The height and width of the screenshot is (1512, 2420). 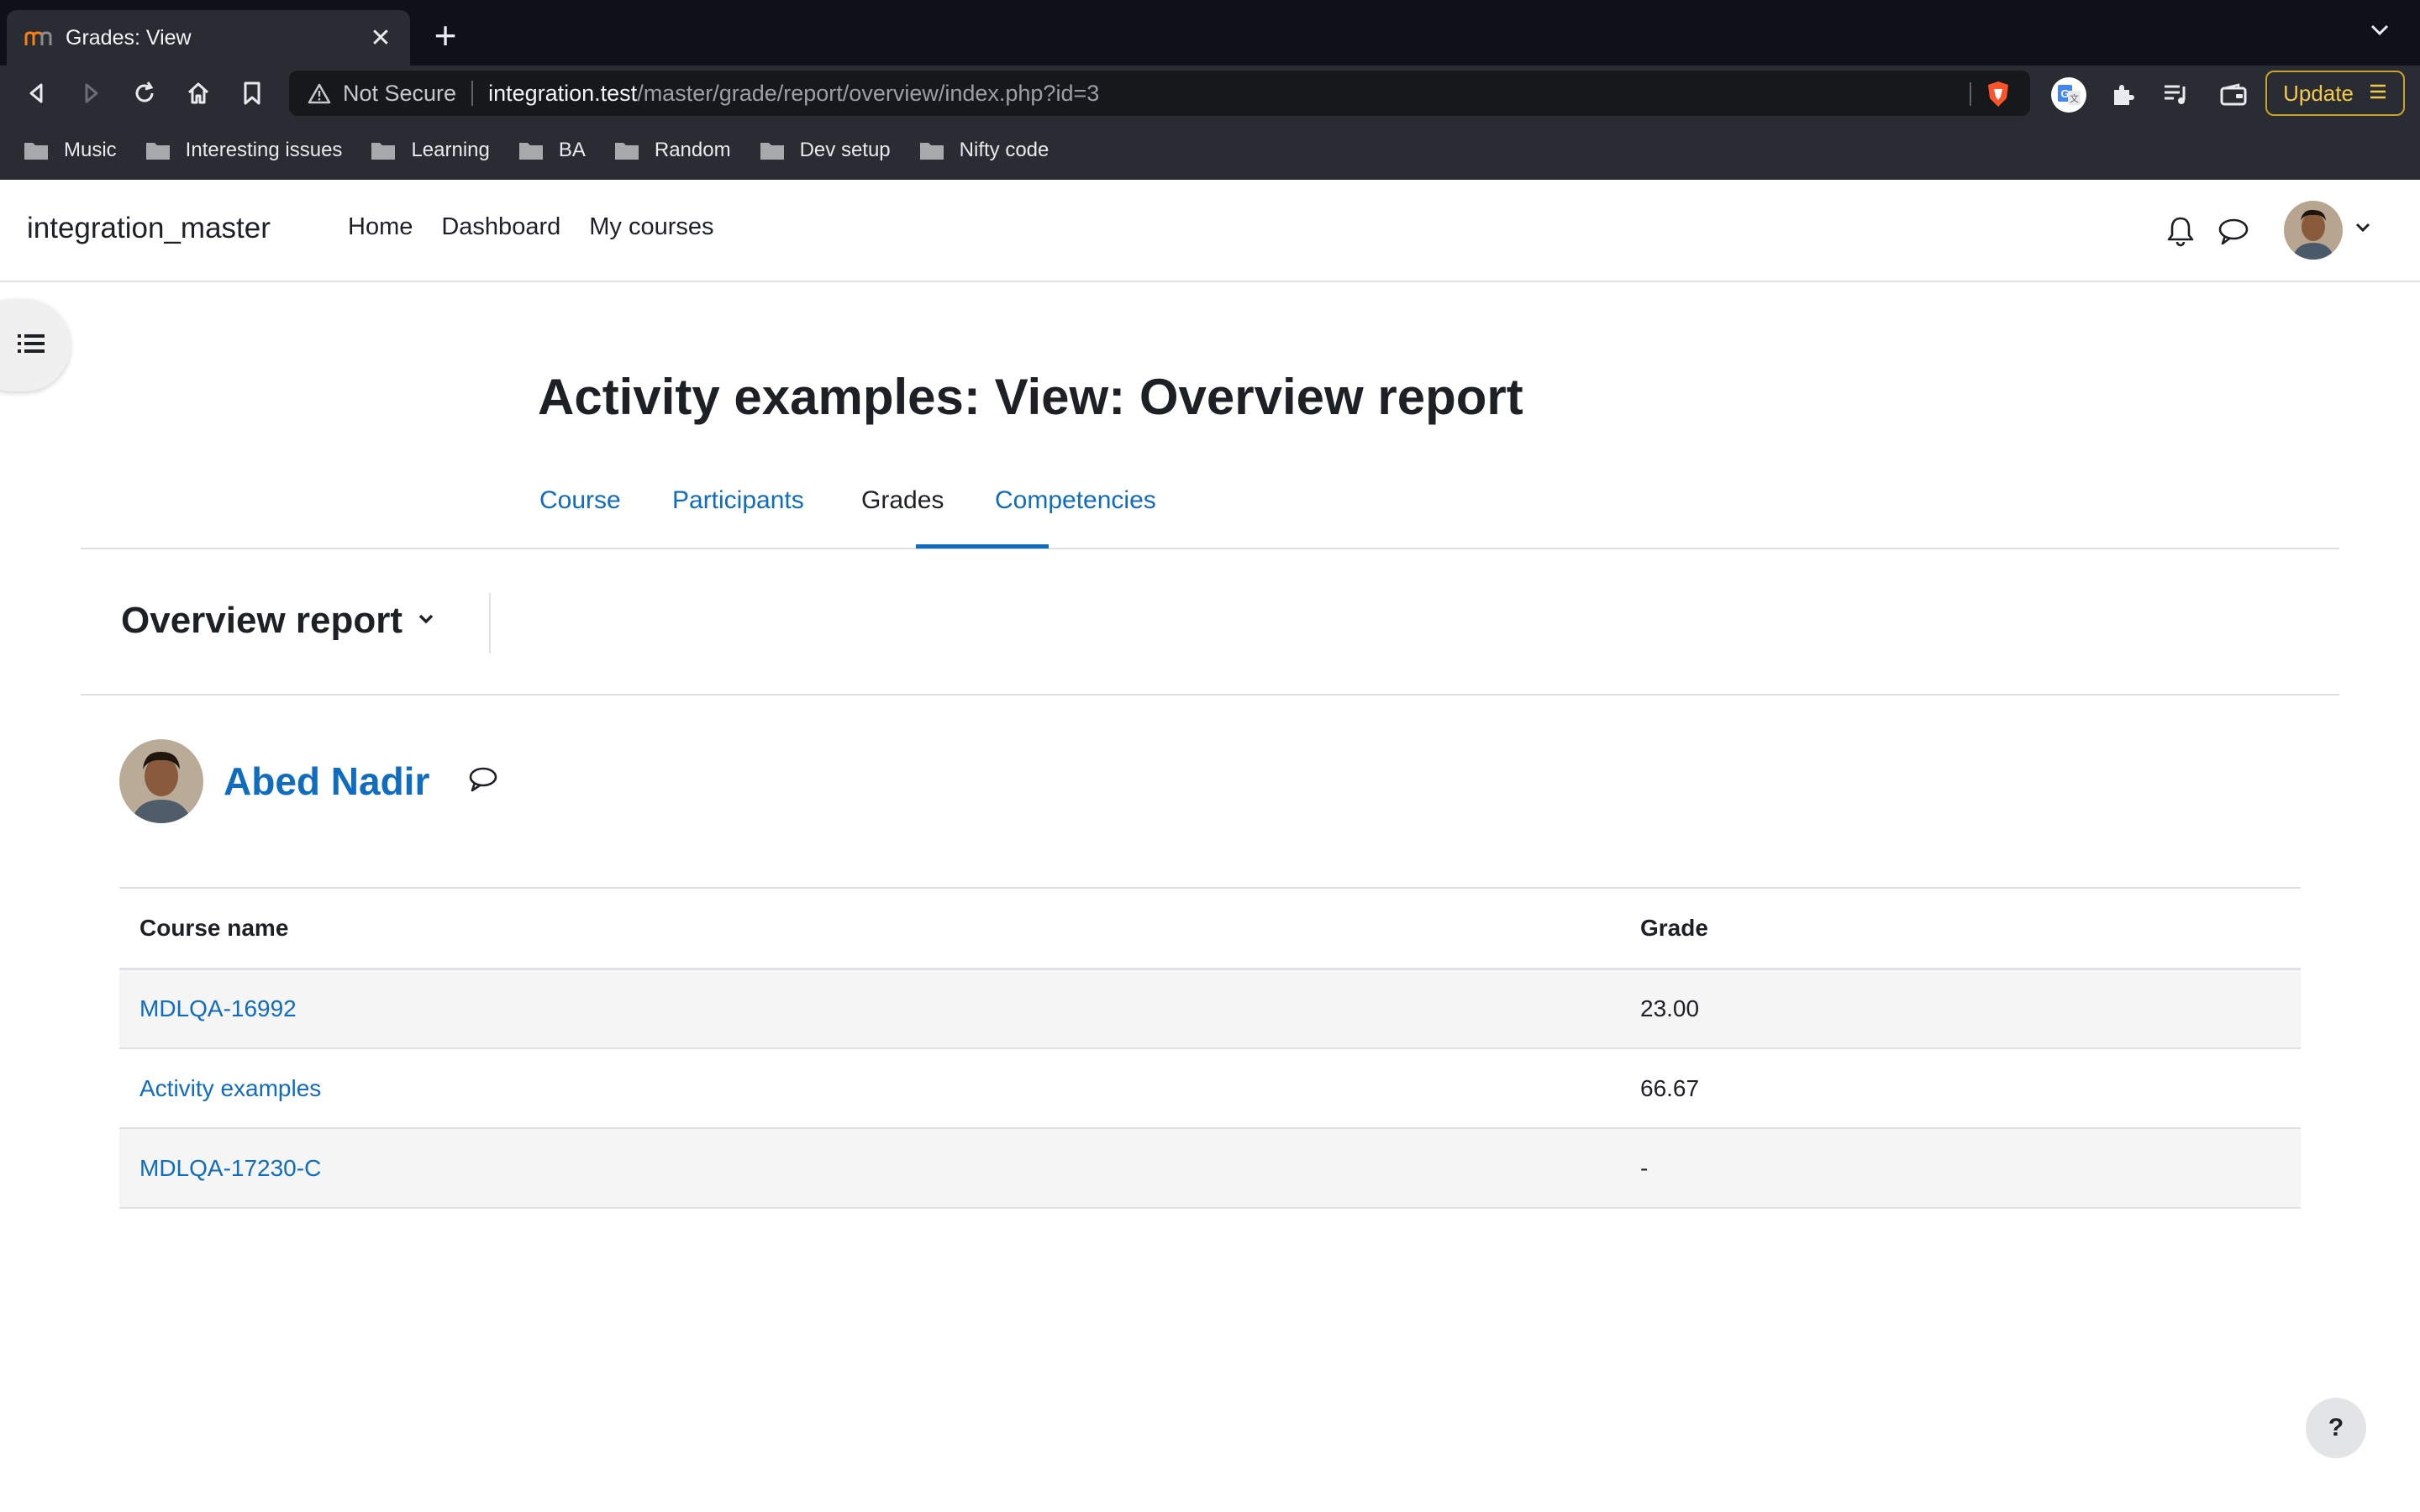 I want to click on help-question-button: ?, so click(x=2336, y=1428).